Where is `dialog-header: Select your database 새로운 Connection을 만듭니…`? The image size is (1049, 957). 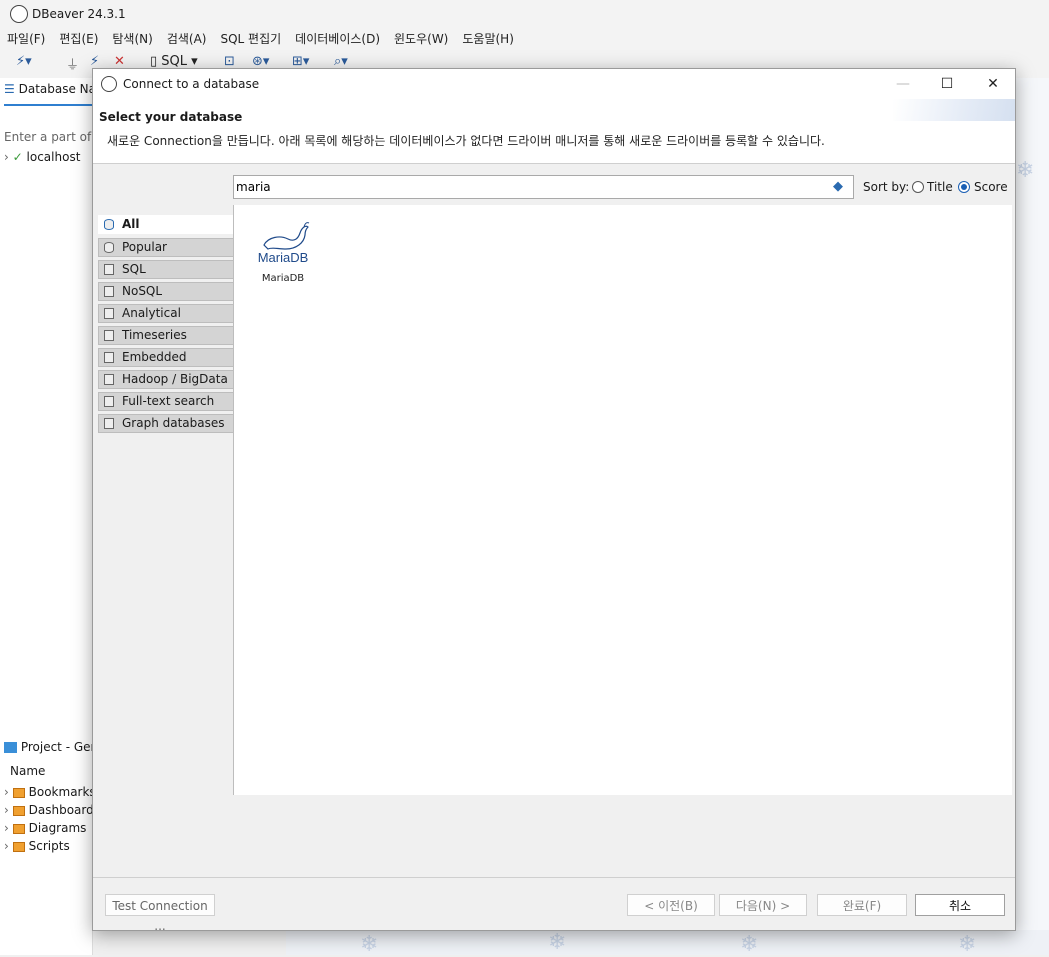 dialog-header: Select your database 새로운 Connection을 만듭니… is located at coordinates (554, 131).